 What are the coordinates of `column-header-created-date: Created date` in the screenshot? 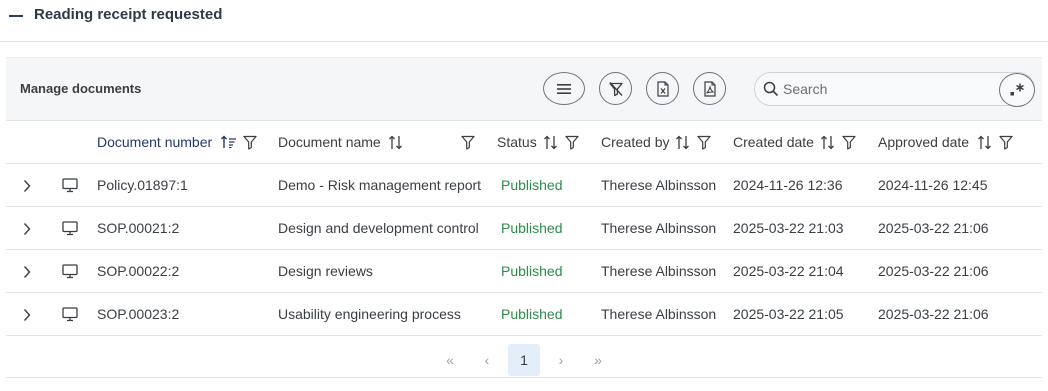 It's located at (773, 142).